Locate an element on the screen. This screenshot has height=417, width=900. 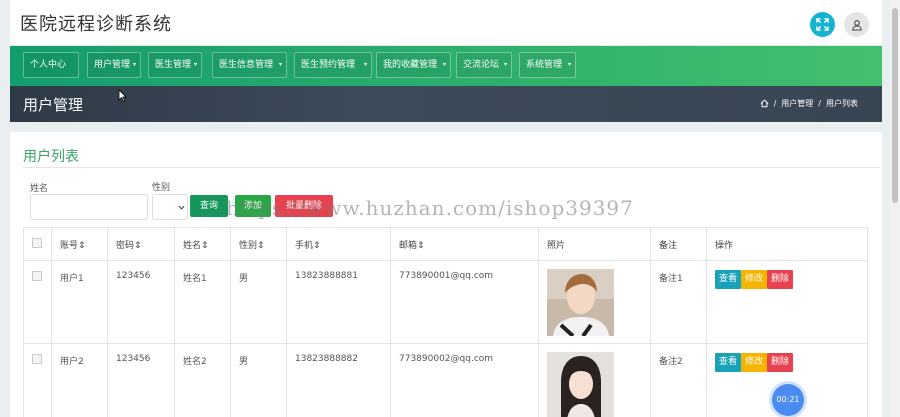
column-header-account: 账号⇕ is located at coordinates (79, 244).